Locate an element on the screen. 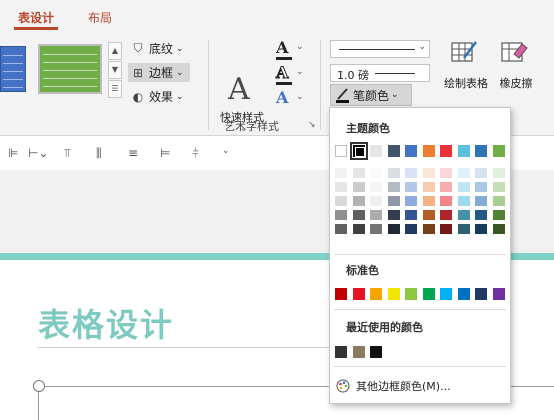 The width and height of the screenshot is (554, 420). text-fill-icon: A is located at coordinates (282, 47).